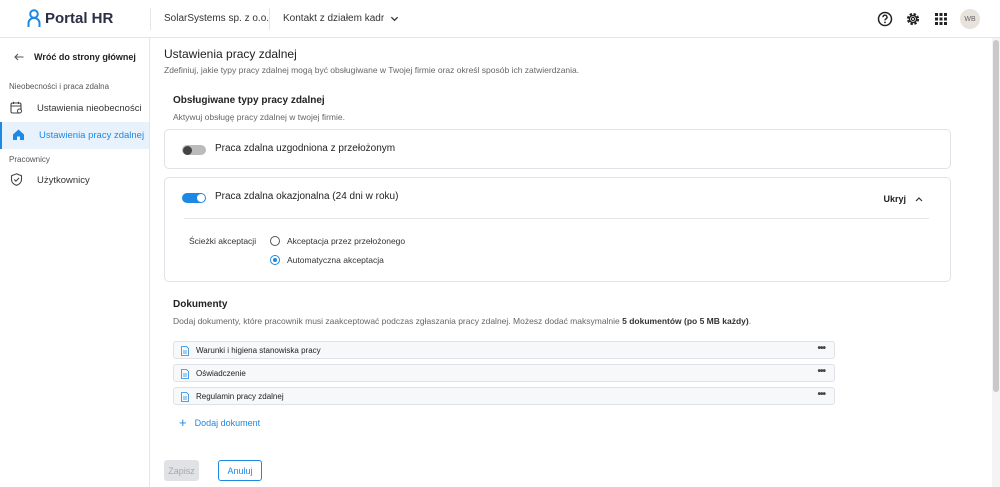 Image resolution: width=1000 pixels, height=487 pixels. I want to click on back-label: Wróć do strony głównej, so click(85, 57).